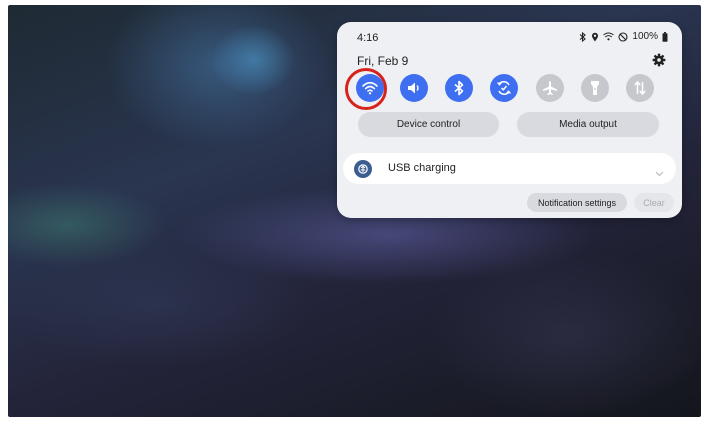 The image size is (709, 445). I want to click on chevron-down-icon, so click(659, 173).